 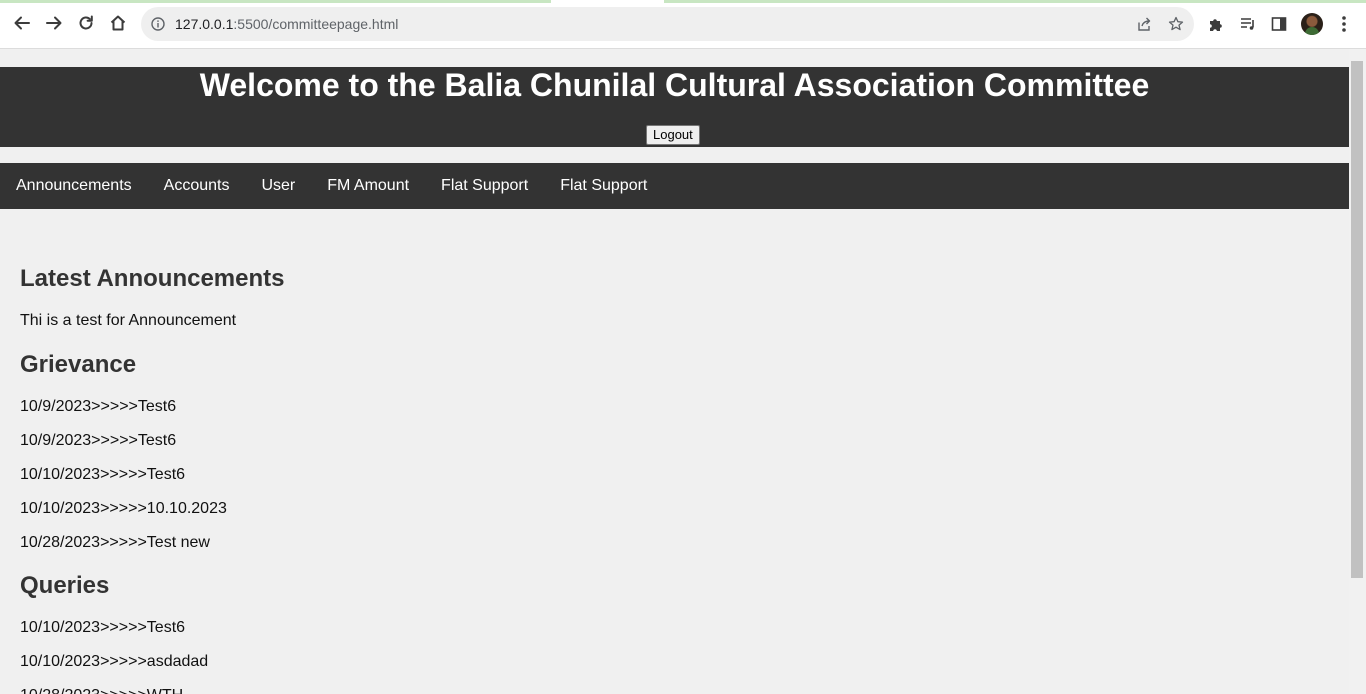 I want to click on nav-item-announcements: Announcements, so click(x=74, y=186).